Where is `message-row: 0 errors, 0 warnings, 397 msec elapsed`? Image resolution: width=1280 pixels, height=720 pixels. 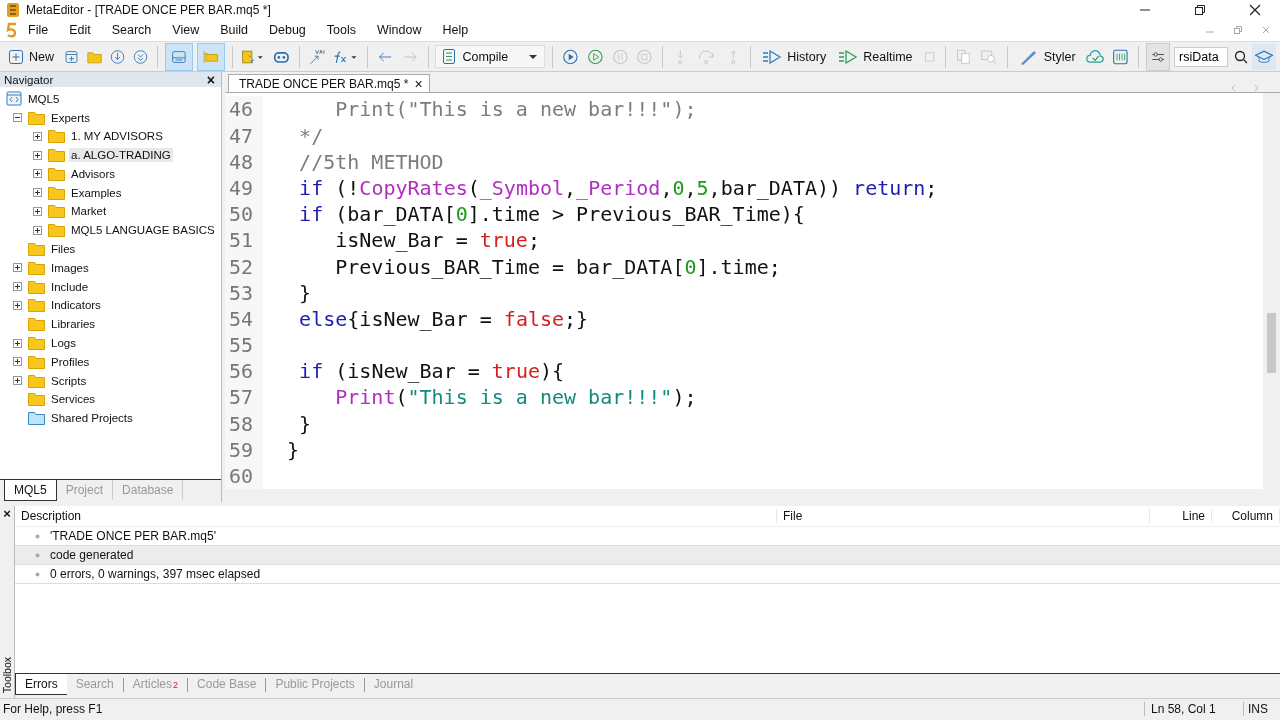 message-row: 0 errors, 0 warnings, 397 msec elapsed is located at coordinates (647, 575).